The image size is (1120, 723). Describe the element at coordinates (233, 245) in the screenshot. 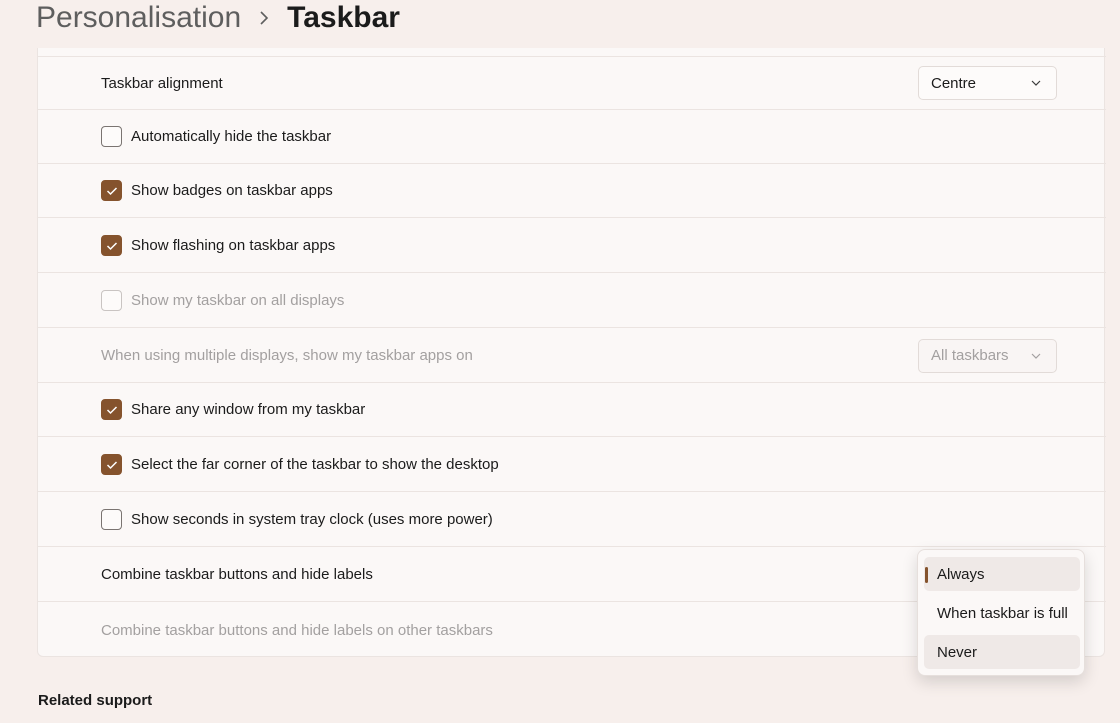

I see `setting-label: Show flashing on taskbar apps` at that location.